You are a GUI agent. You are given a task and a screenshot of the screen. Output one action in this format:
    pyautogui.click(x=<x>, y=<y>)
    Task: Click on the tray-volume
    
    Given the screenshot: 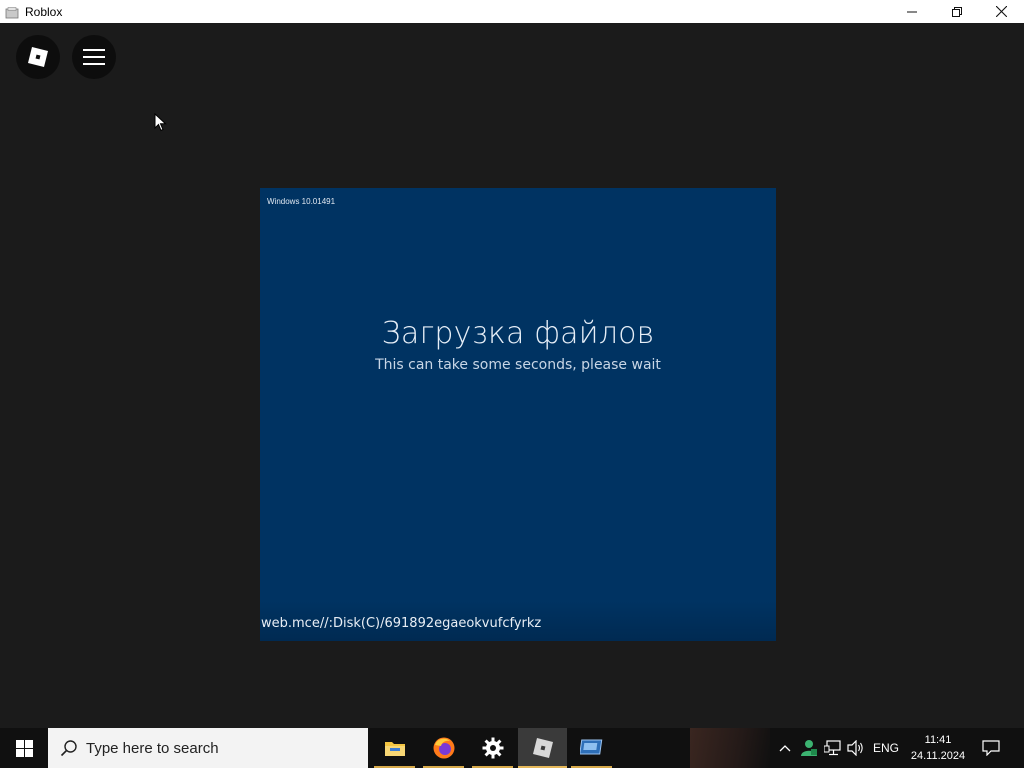 What is the action you would take?
    pyautogui.click(x=856, y=748)
    